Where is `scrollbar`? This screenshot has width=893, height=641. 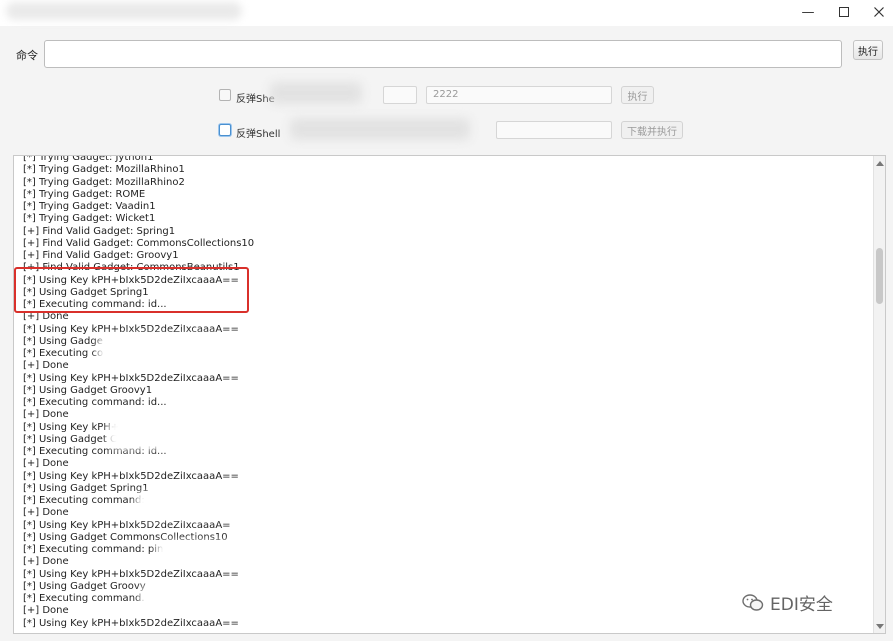 scrollbar is located at coordinates (879, 394).